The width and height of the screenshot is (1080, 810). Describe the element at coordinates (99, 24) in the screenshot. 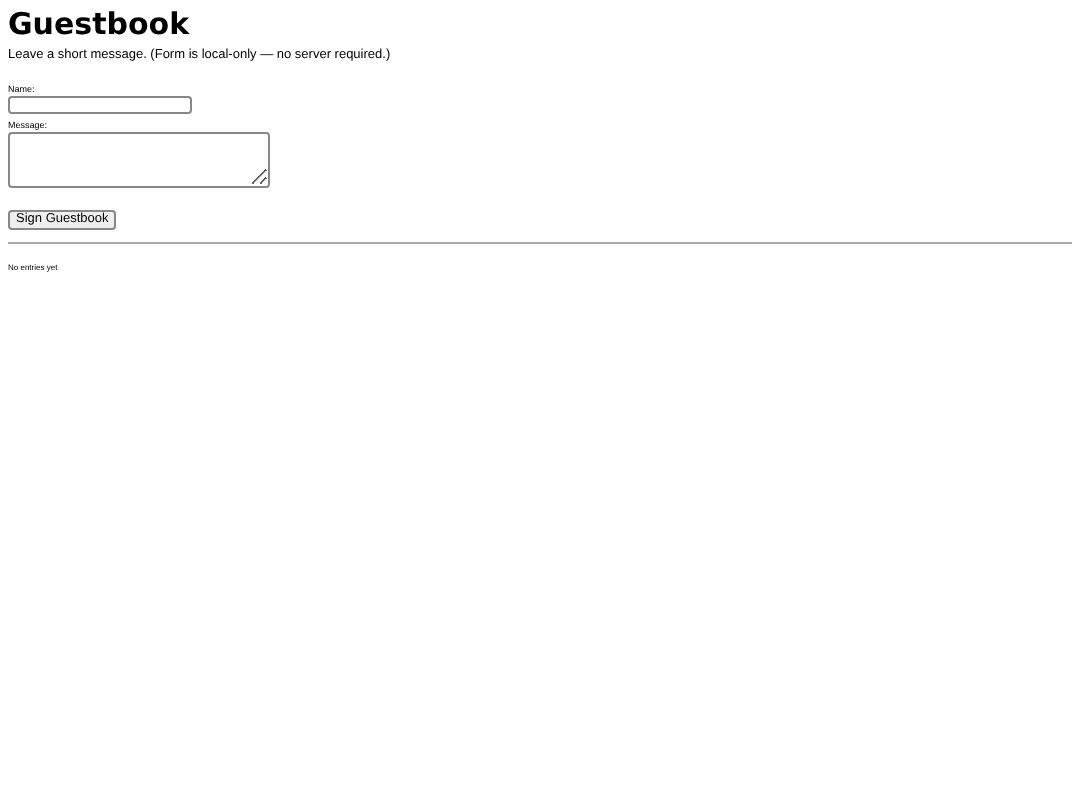

I see `page-title: Guestbook` at that location.